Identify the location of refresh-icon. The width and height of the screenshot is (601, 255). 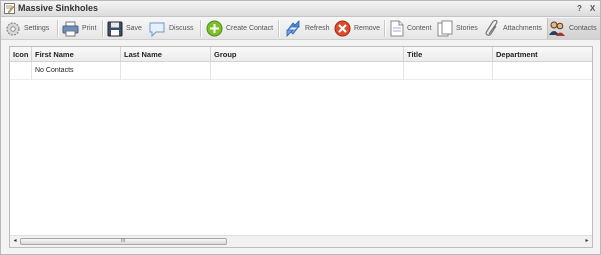
(293, 28).